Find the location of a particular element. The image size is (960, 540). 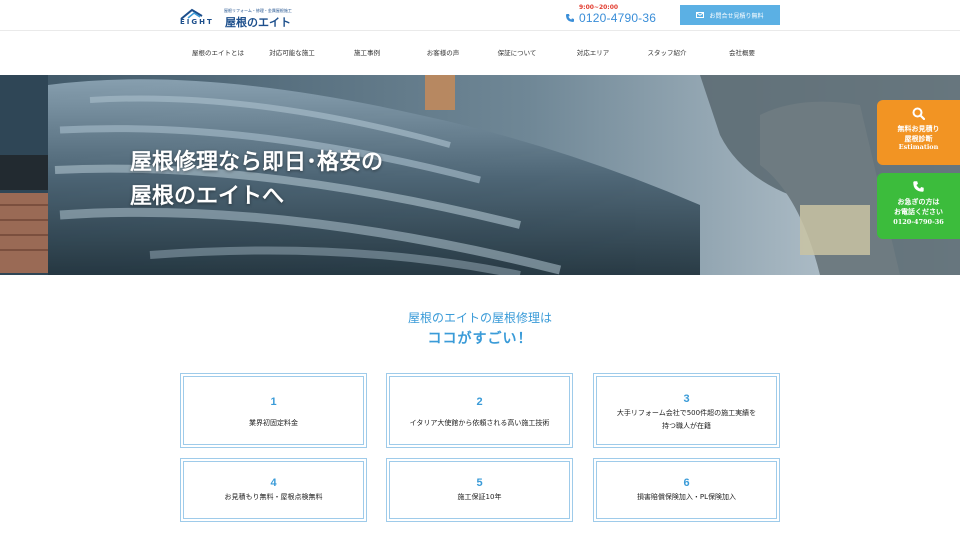

feature-card-3: 3 大手リフォーム会社で500件超の施工実績を 持つ職人が在籍 is located at coordinates (686, 410).